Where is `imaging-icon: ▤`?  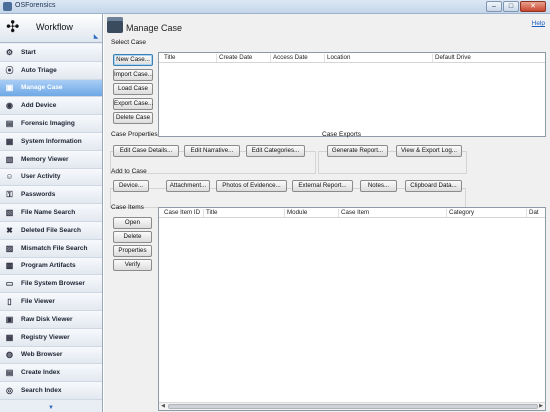 imaging-icon: ▤ is located at coordinates (9, 124).